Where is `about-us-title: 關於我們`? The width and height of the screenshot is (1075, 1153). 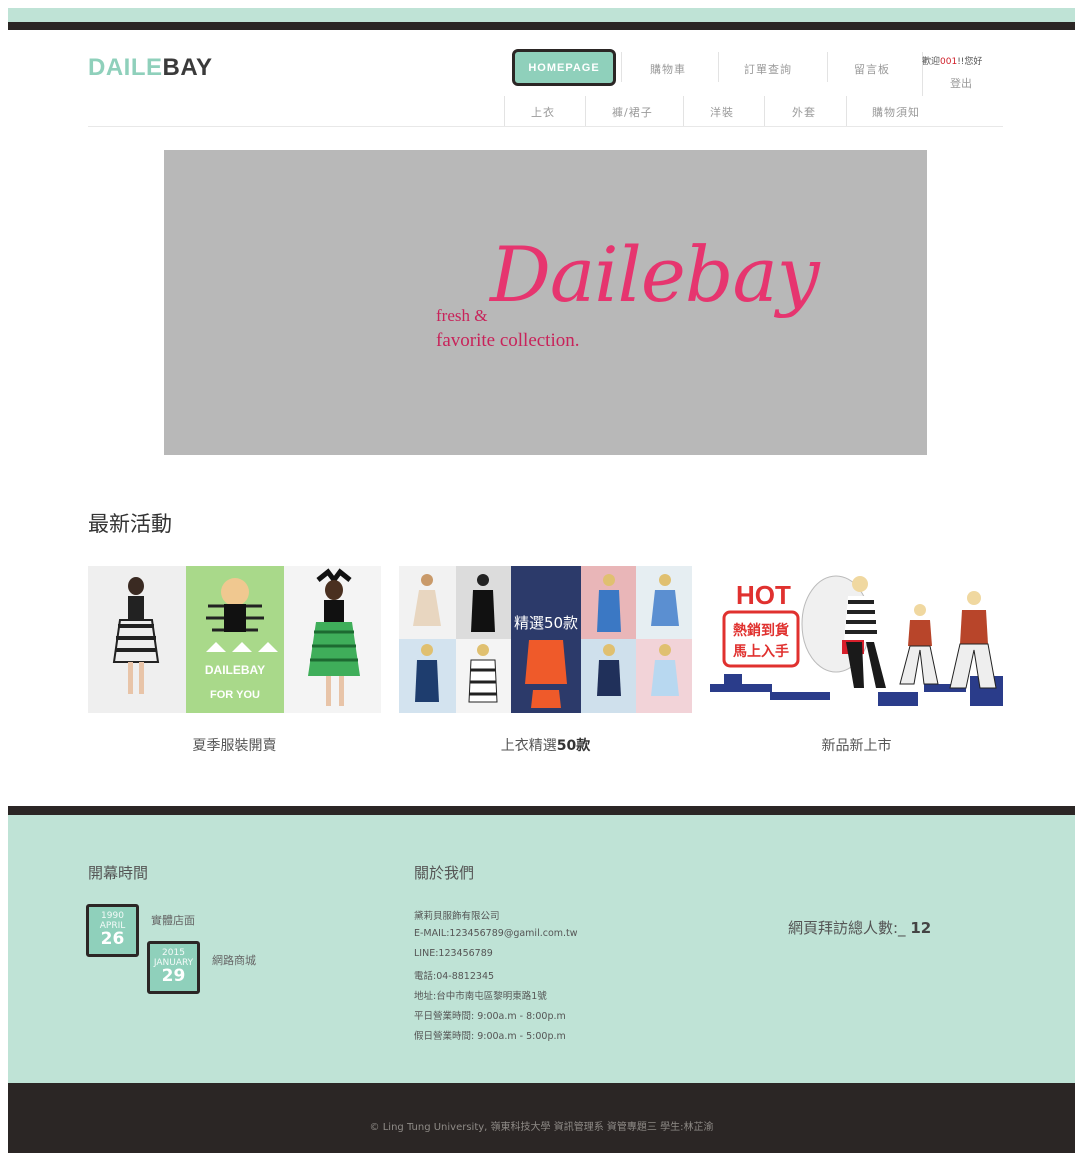
about-us-title: 關於我們 is located at coordinates (444, 873).